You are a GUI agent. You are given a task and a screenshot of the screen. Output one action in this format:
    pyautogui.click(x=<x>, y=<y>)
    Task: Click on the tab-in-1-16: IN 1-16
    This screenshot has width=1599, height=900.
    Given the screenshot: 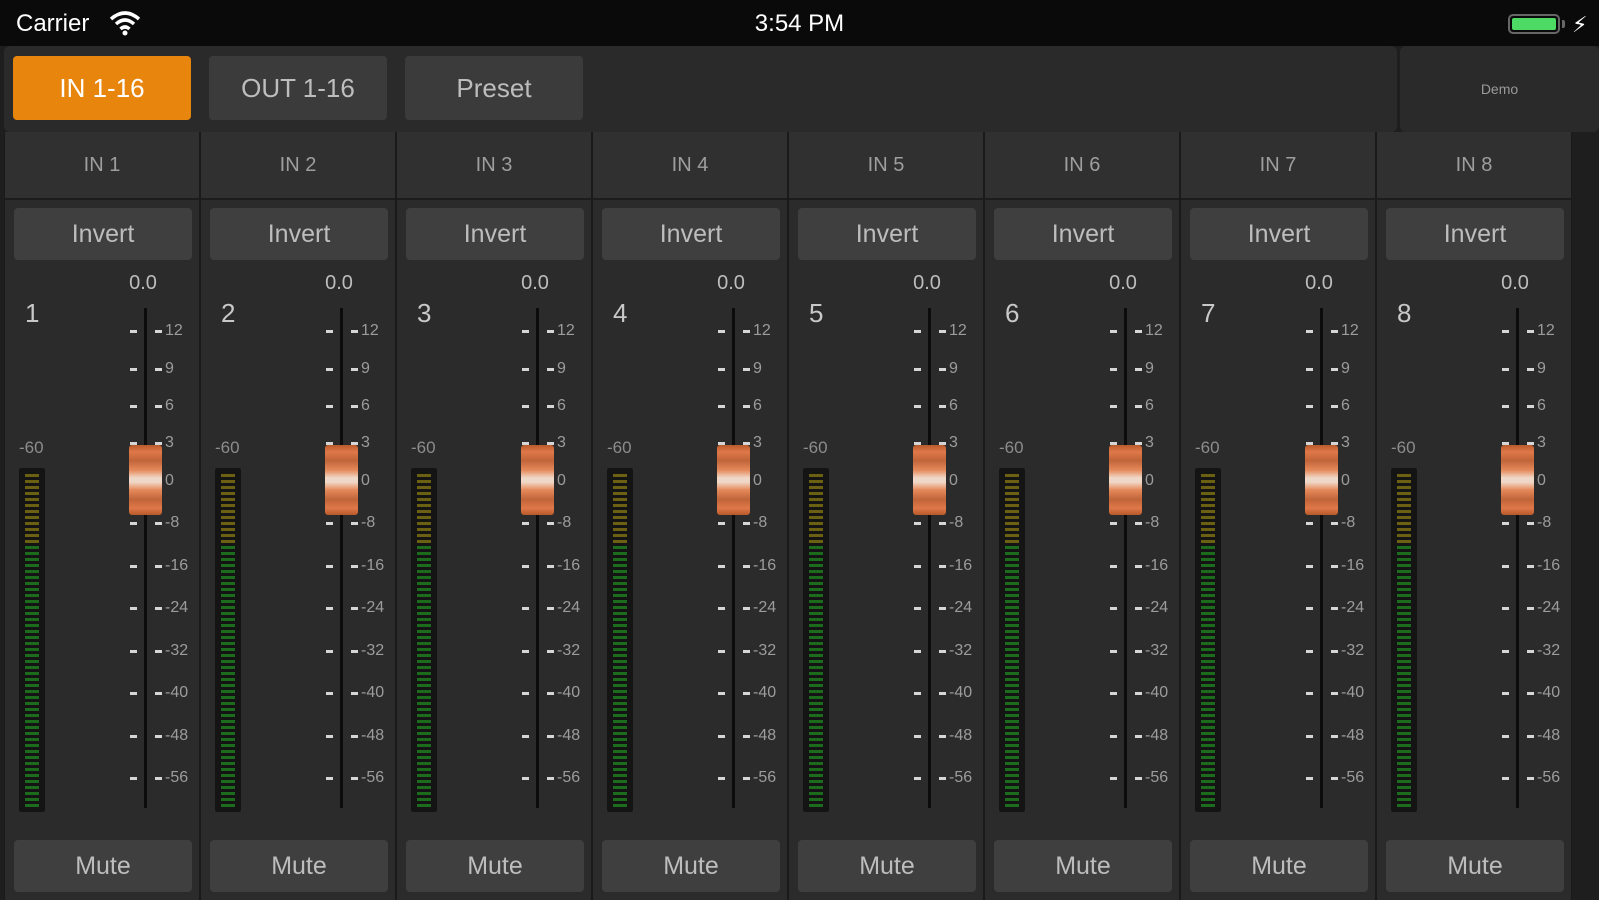 What is the action you would take?
    pyautogui.click(x=102, y=88)
    